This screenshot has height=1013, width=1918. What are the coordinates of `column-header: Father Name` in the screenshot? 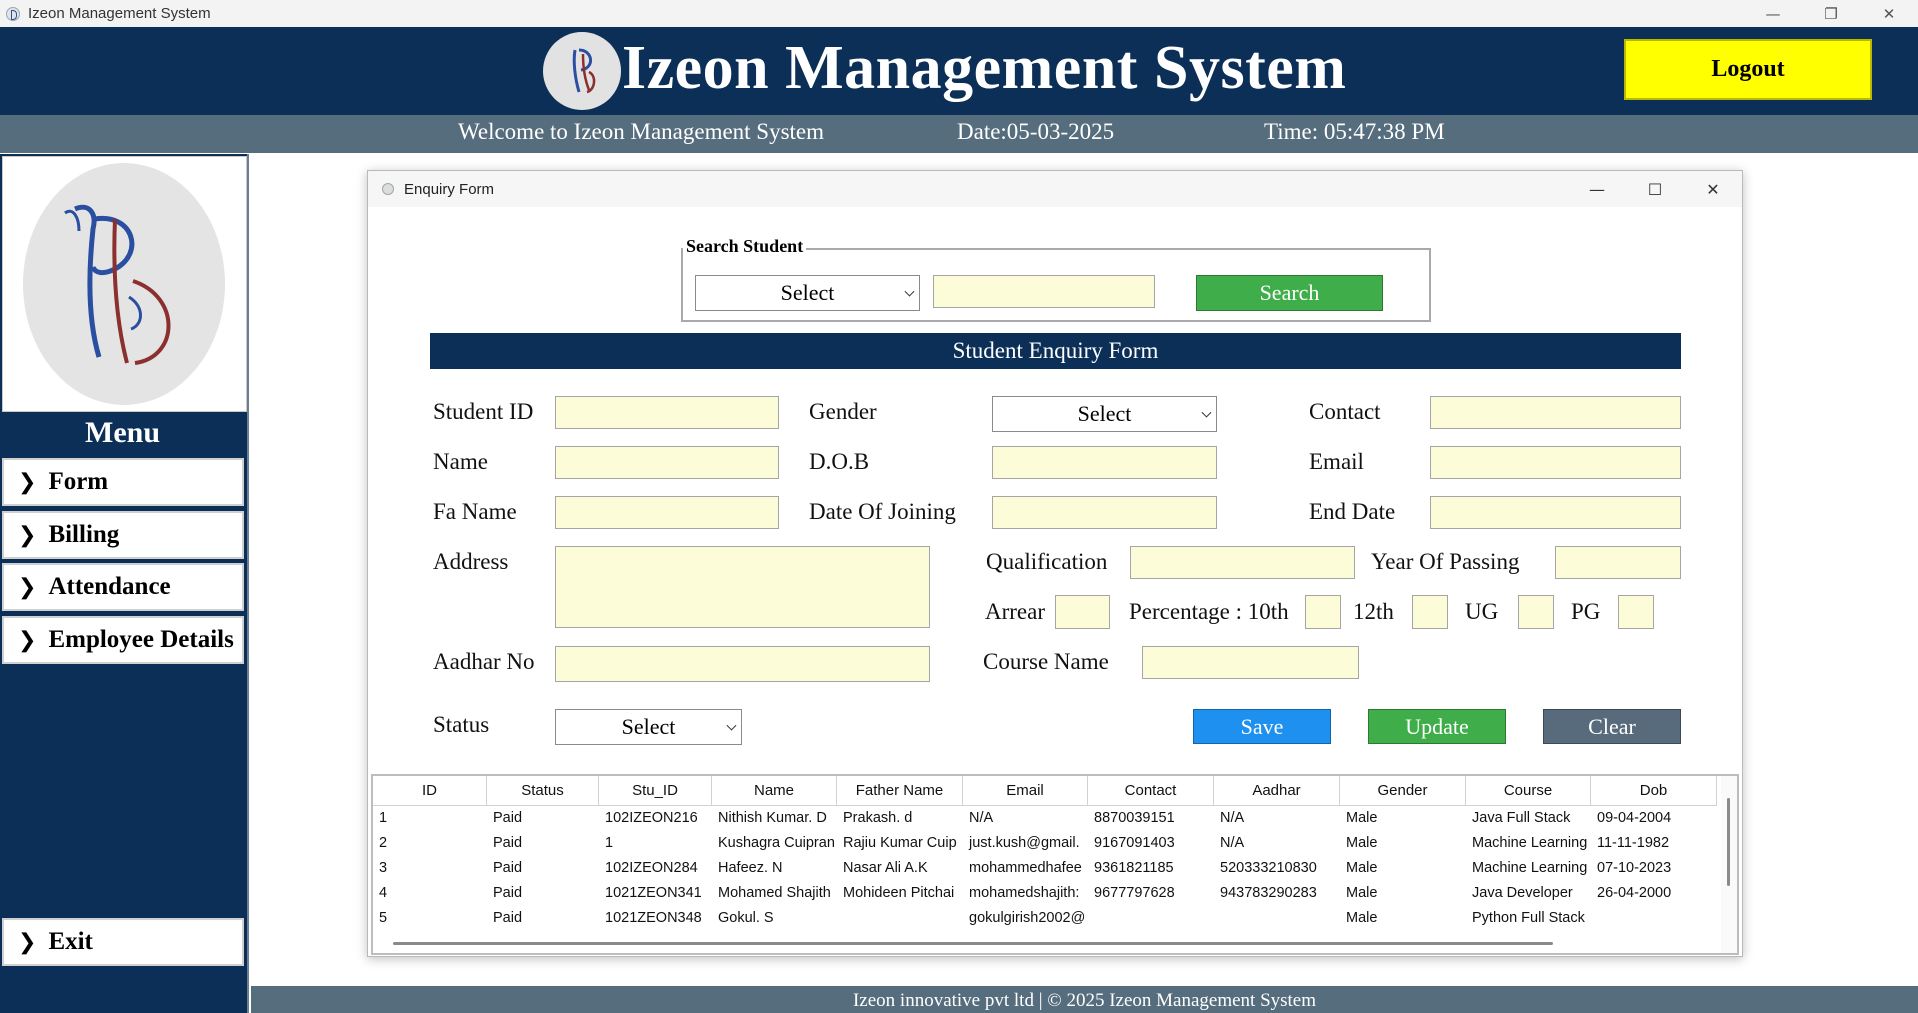 It's located at (900, 791).